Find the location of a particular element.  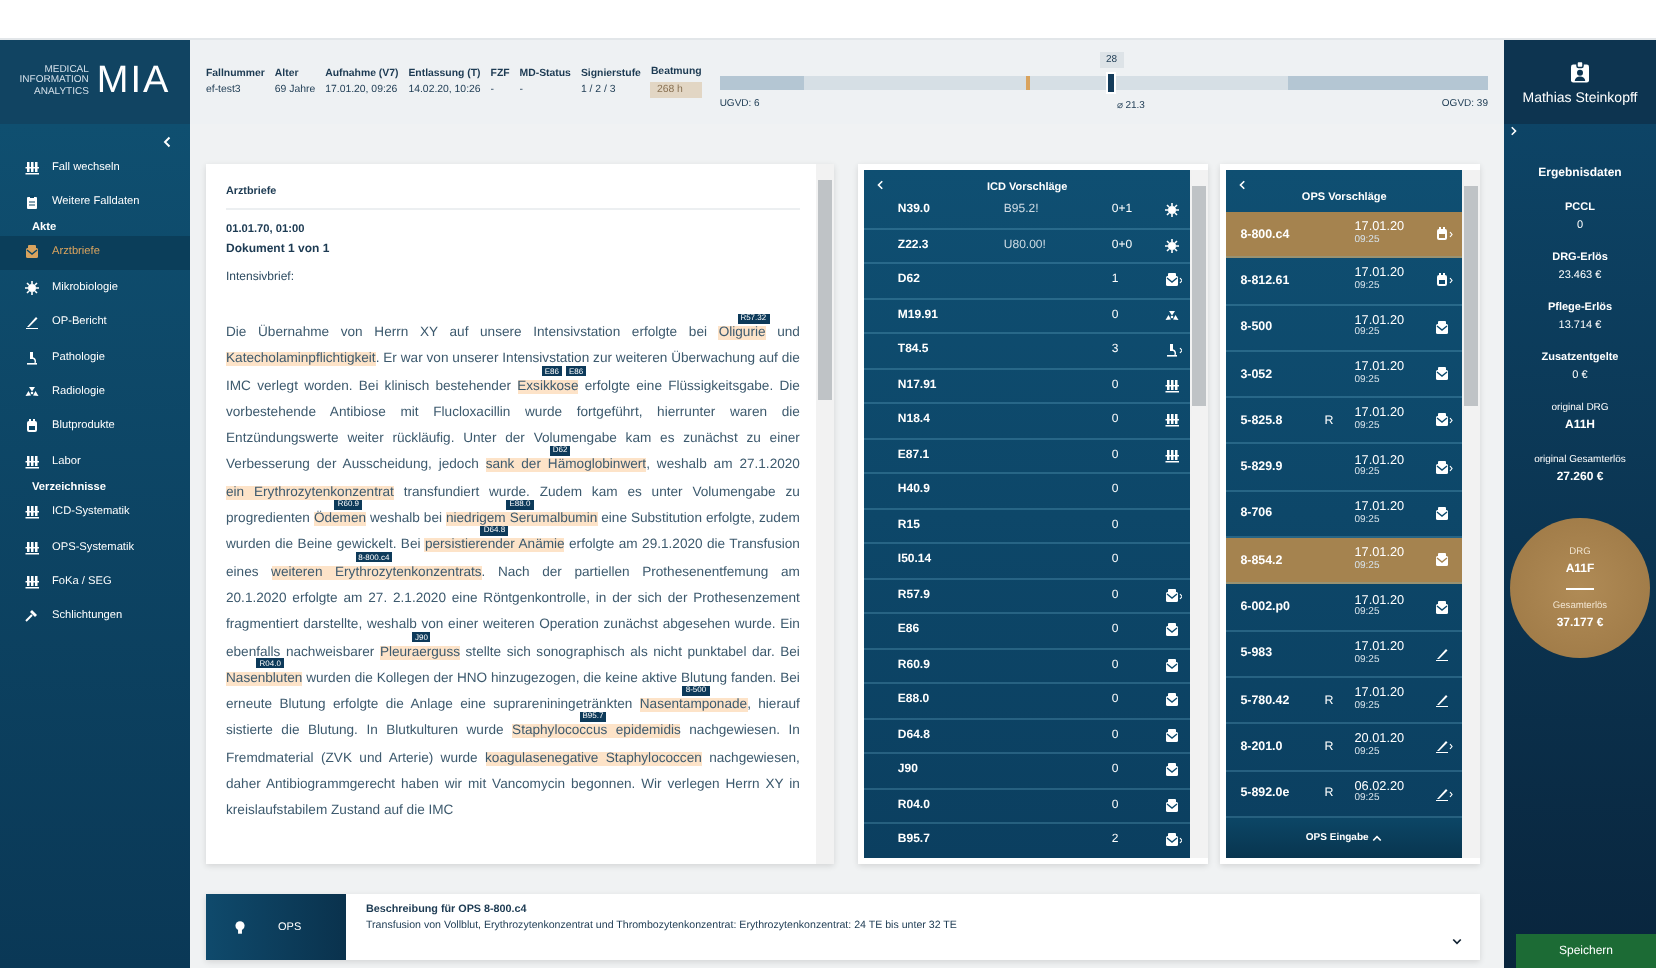

caret-up-icon is located at coordinates (1377, 838).